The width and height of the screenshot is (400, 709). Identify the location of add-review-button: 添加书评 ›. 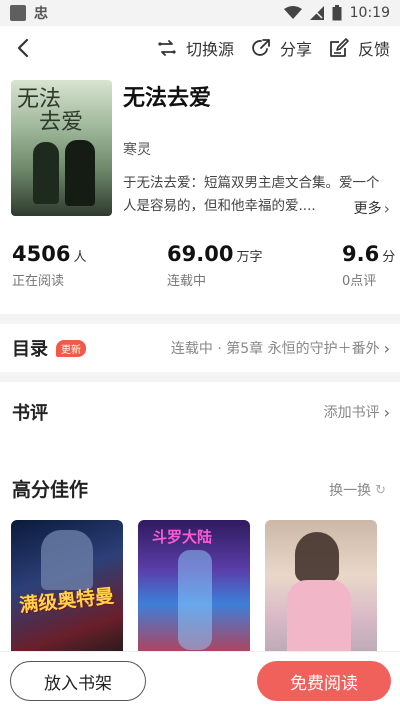
(357, 412).